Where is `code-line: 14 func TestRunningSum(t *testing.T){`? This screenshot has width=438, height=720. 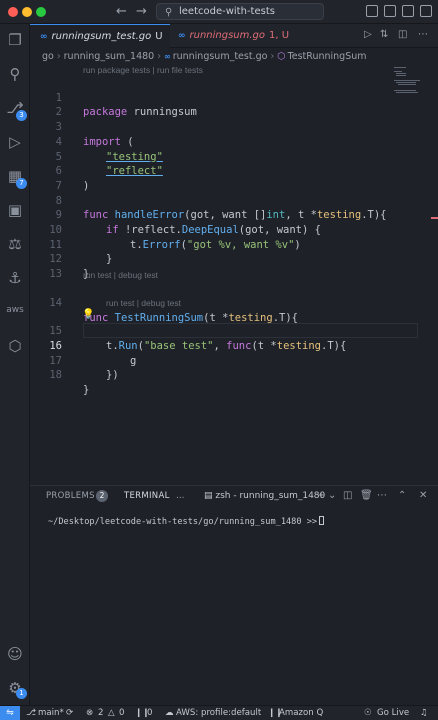
code-line: 14 func TestRunningSum(t *testing.T){ is located at coordinates (230, 303).